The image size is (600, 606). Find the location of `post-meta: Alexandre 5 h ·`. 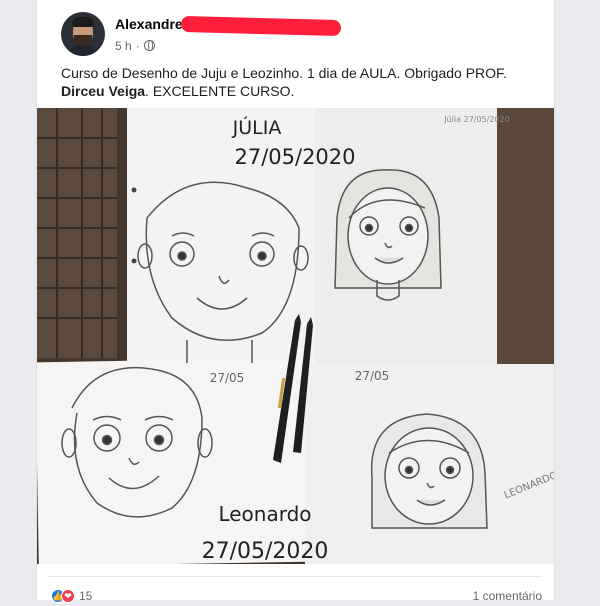

post-meta: Alexandre 5 h · is located at coordinates (228, 34).